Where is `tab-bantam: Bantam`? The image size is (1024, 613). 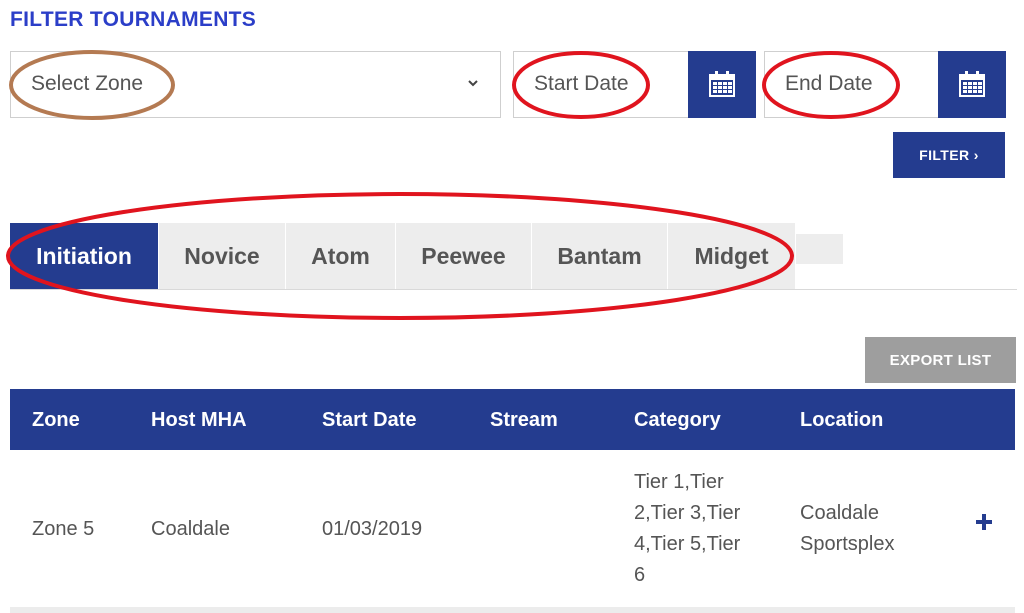
tab-bantam: Bantam is located at coordinates (600, 256).